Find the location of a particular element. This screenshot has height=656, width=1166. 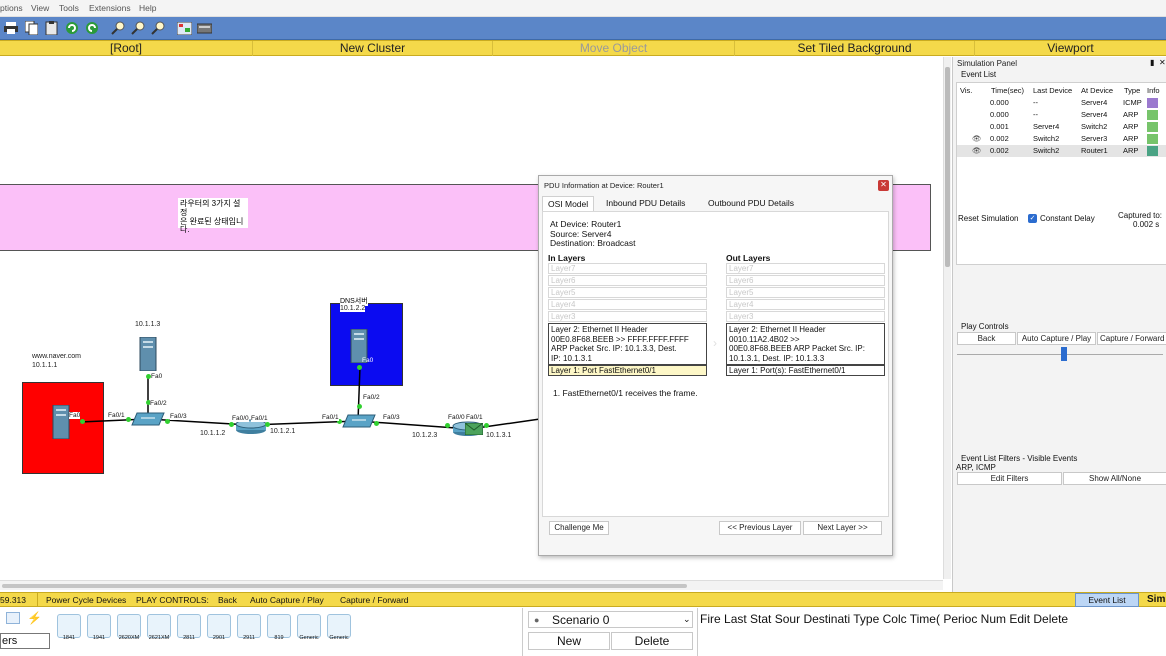

col-info: Info is located at coordinates (1153, 90).